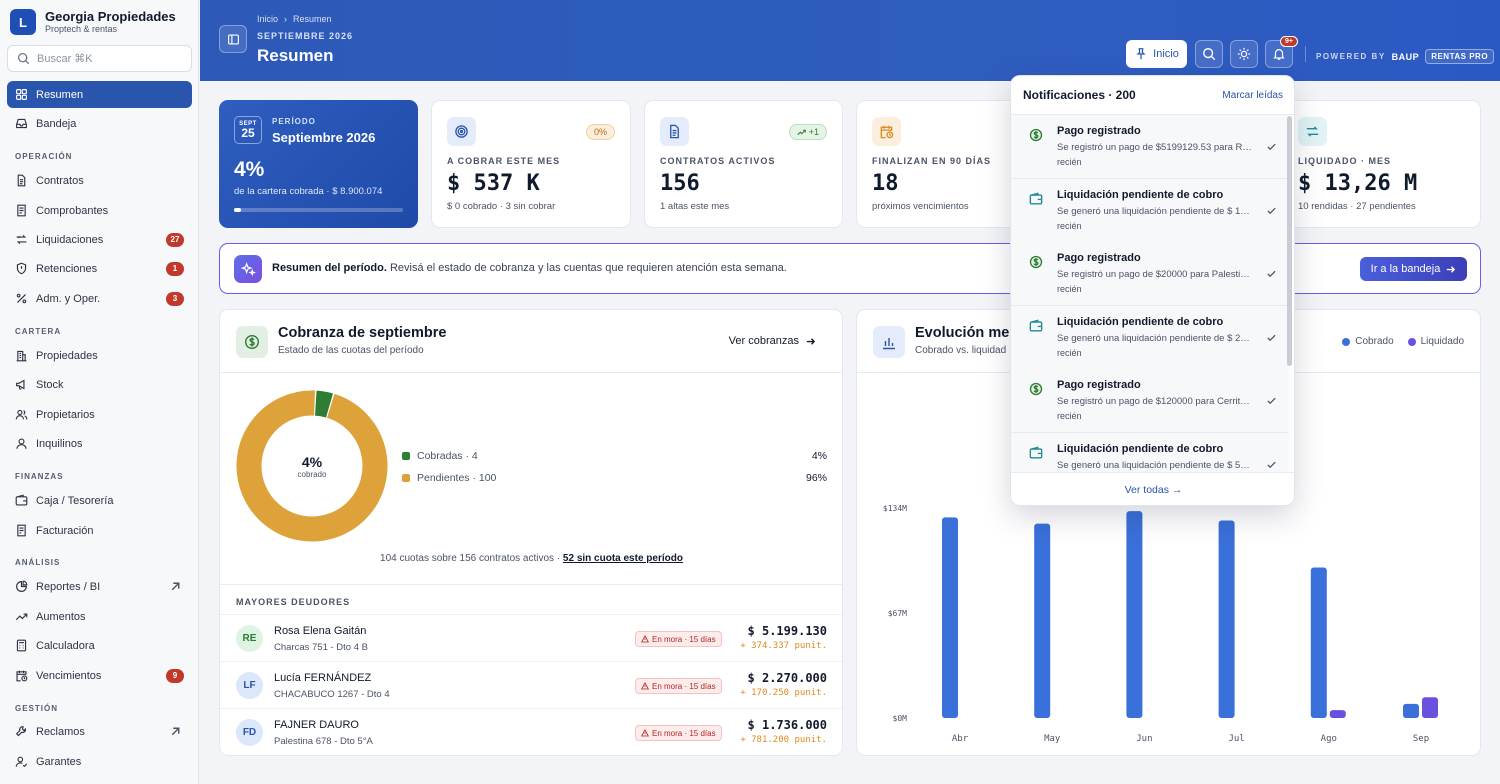 This screenshot has width=1500, height=784. What do you see at coordinates (772, 341) in the screenshot?
I see `view-cobranzas-link: Ver cobranzas` at bounding box center [772, 341].